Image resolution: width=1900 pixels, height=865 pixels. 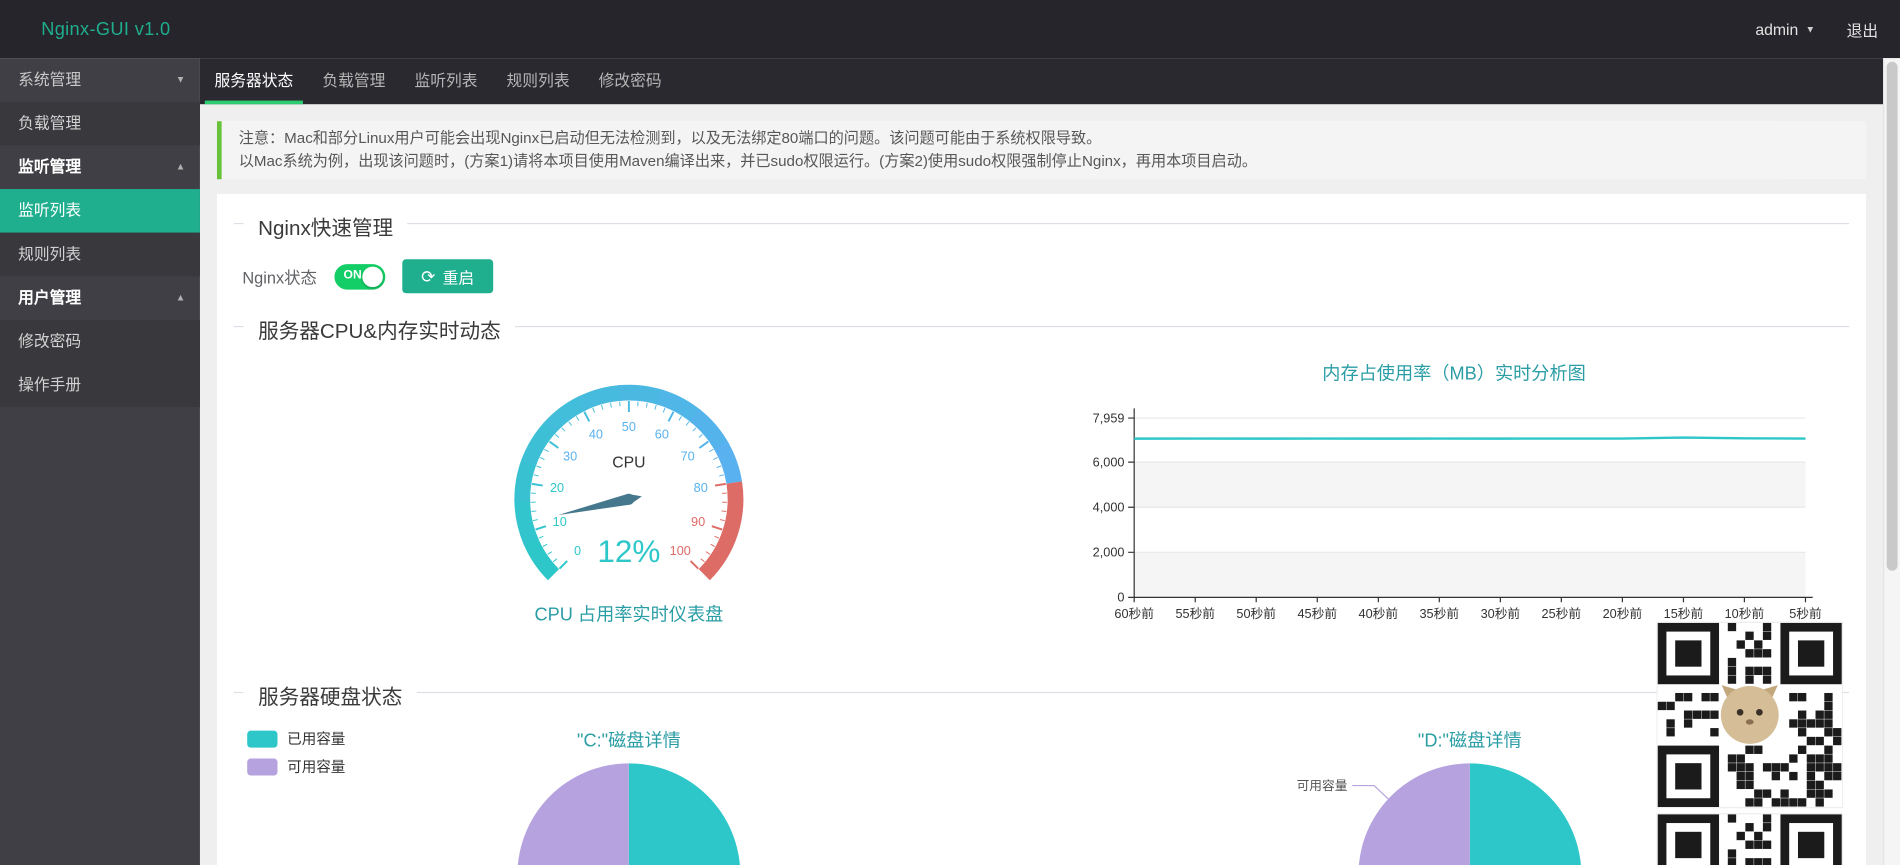 What do you see at coordinates (1562, 613) in the screenshot?
I see `svg-text: 25秒前` at bounding box center [1562, 613].